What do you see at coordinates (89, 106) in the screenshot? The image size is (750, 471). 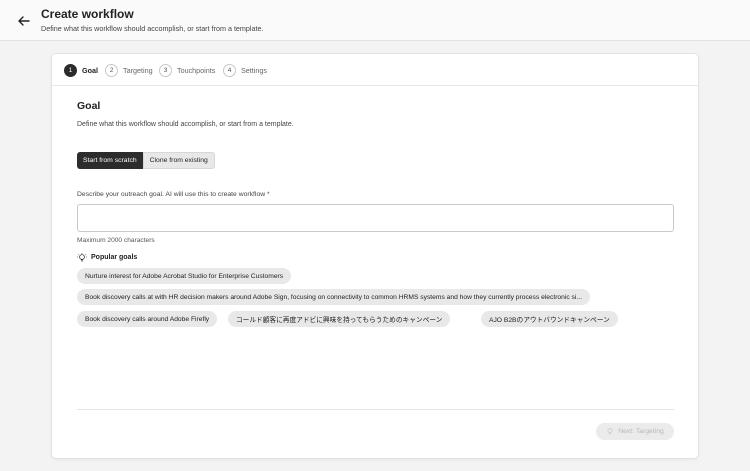 I see `section-title: Goal` at bounding box center [89, 106].